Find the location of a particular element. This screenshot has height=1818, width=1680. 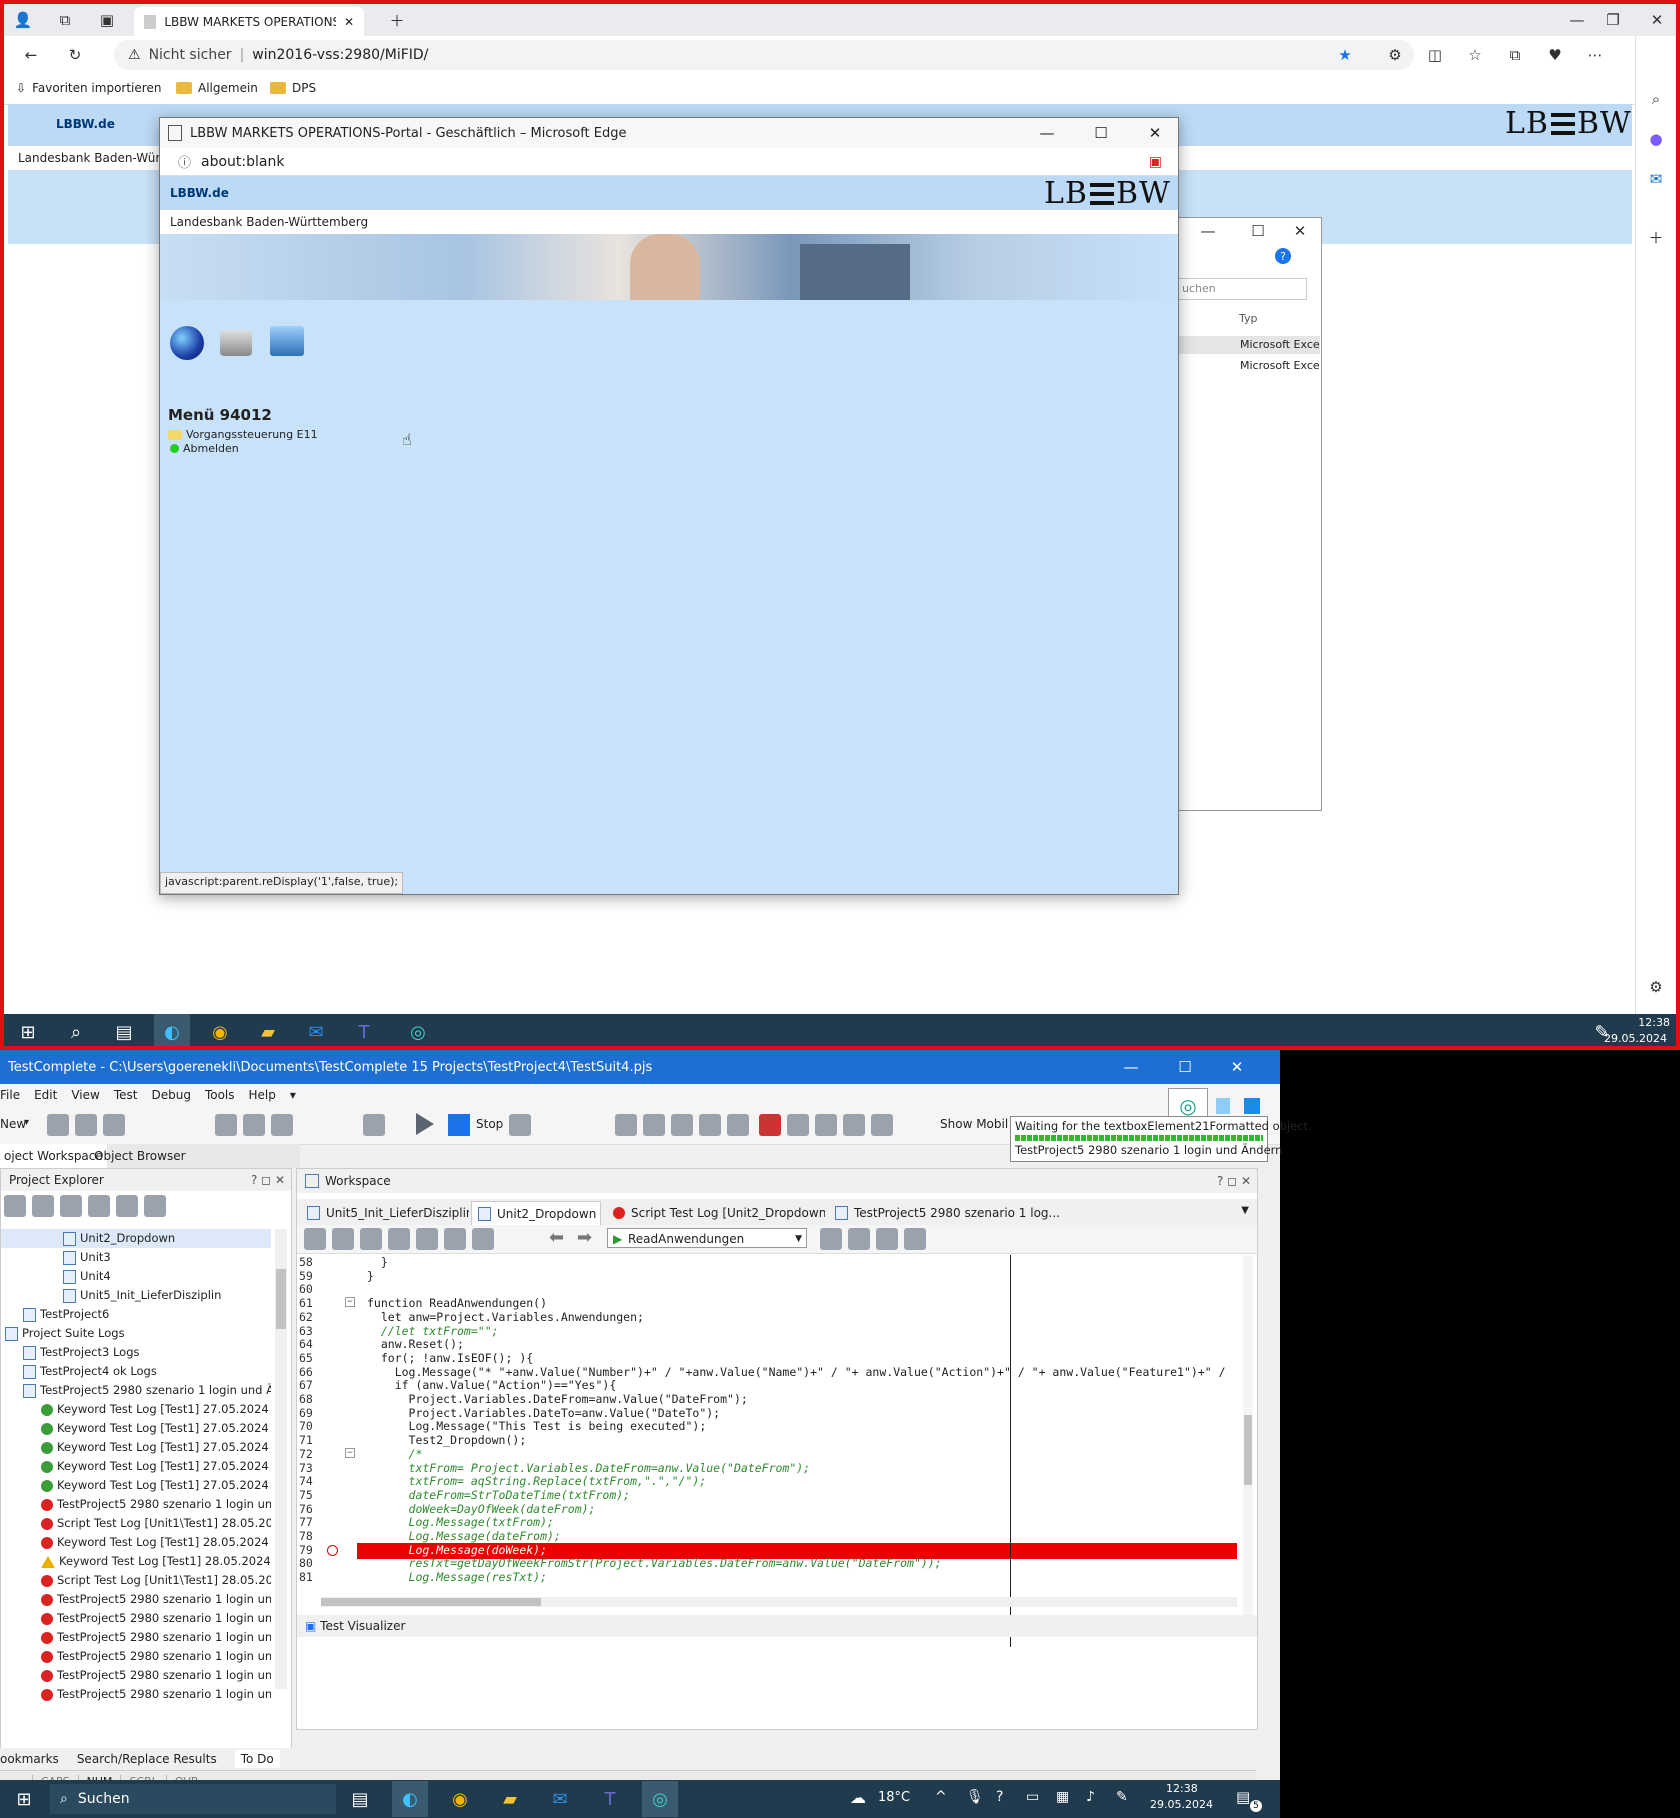

taskbar-search: ⌕ Suchen is located at coordinates (193, 1799).